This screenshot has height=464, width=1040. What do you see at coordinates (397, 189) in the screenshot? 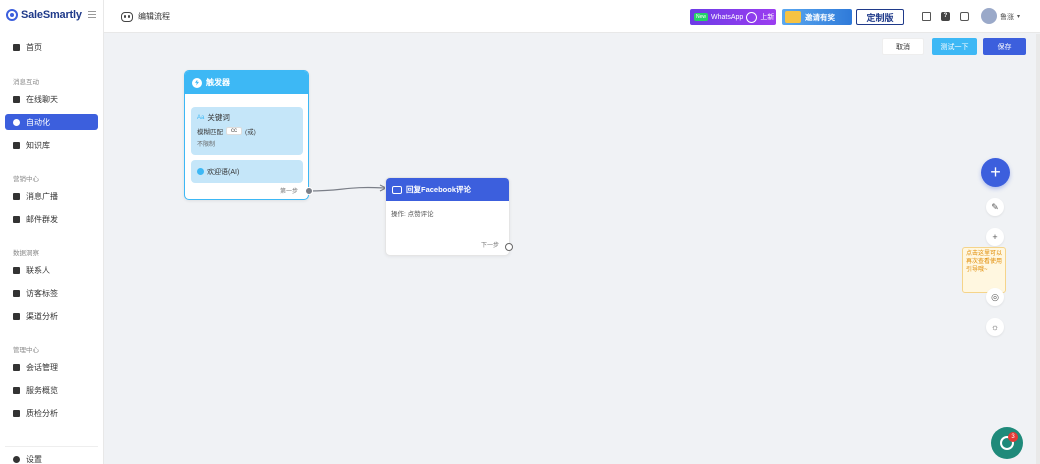
I see `message-icon` at bounding box center [397, 189].